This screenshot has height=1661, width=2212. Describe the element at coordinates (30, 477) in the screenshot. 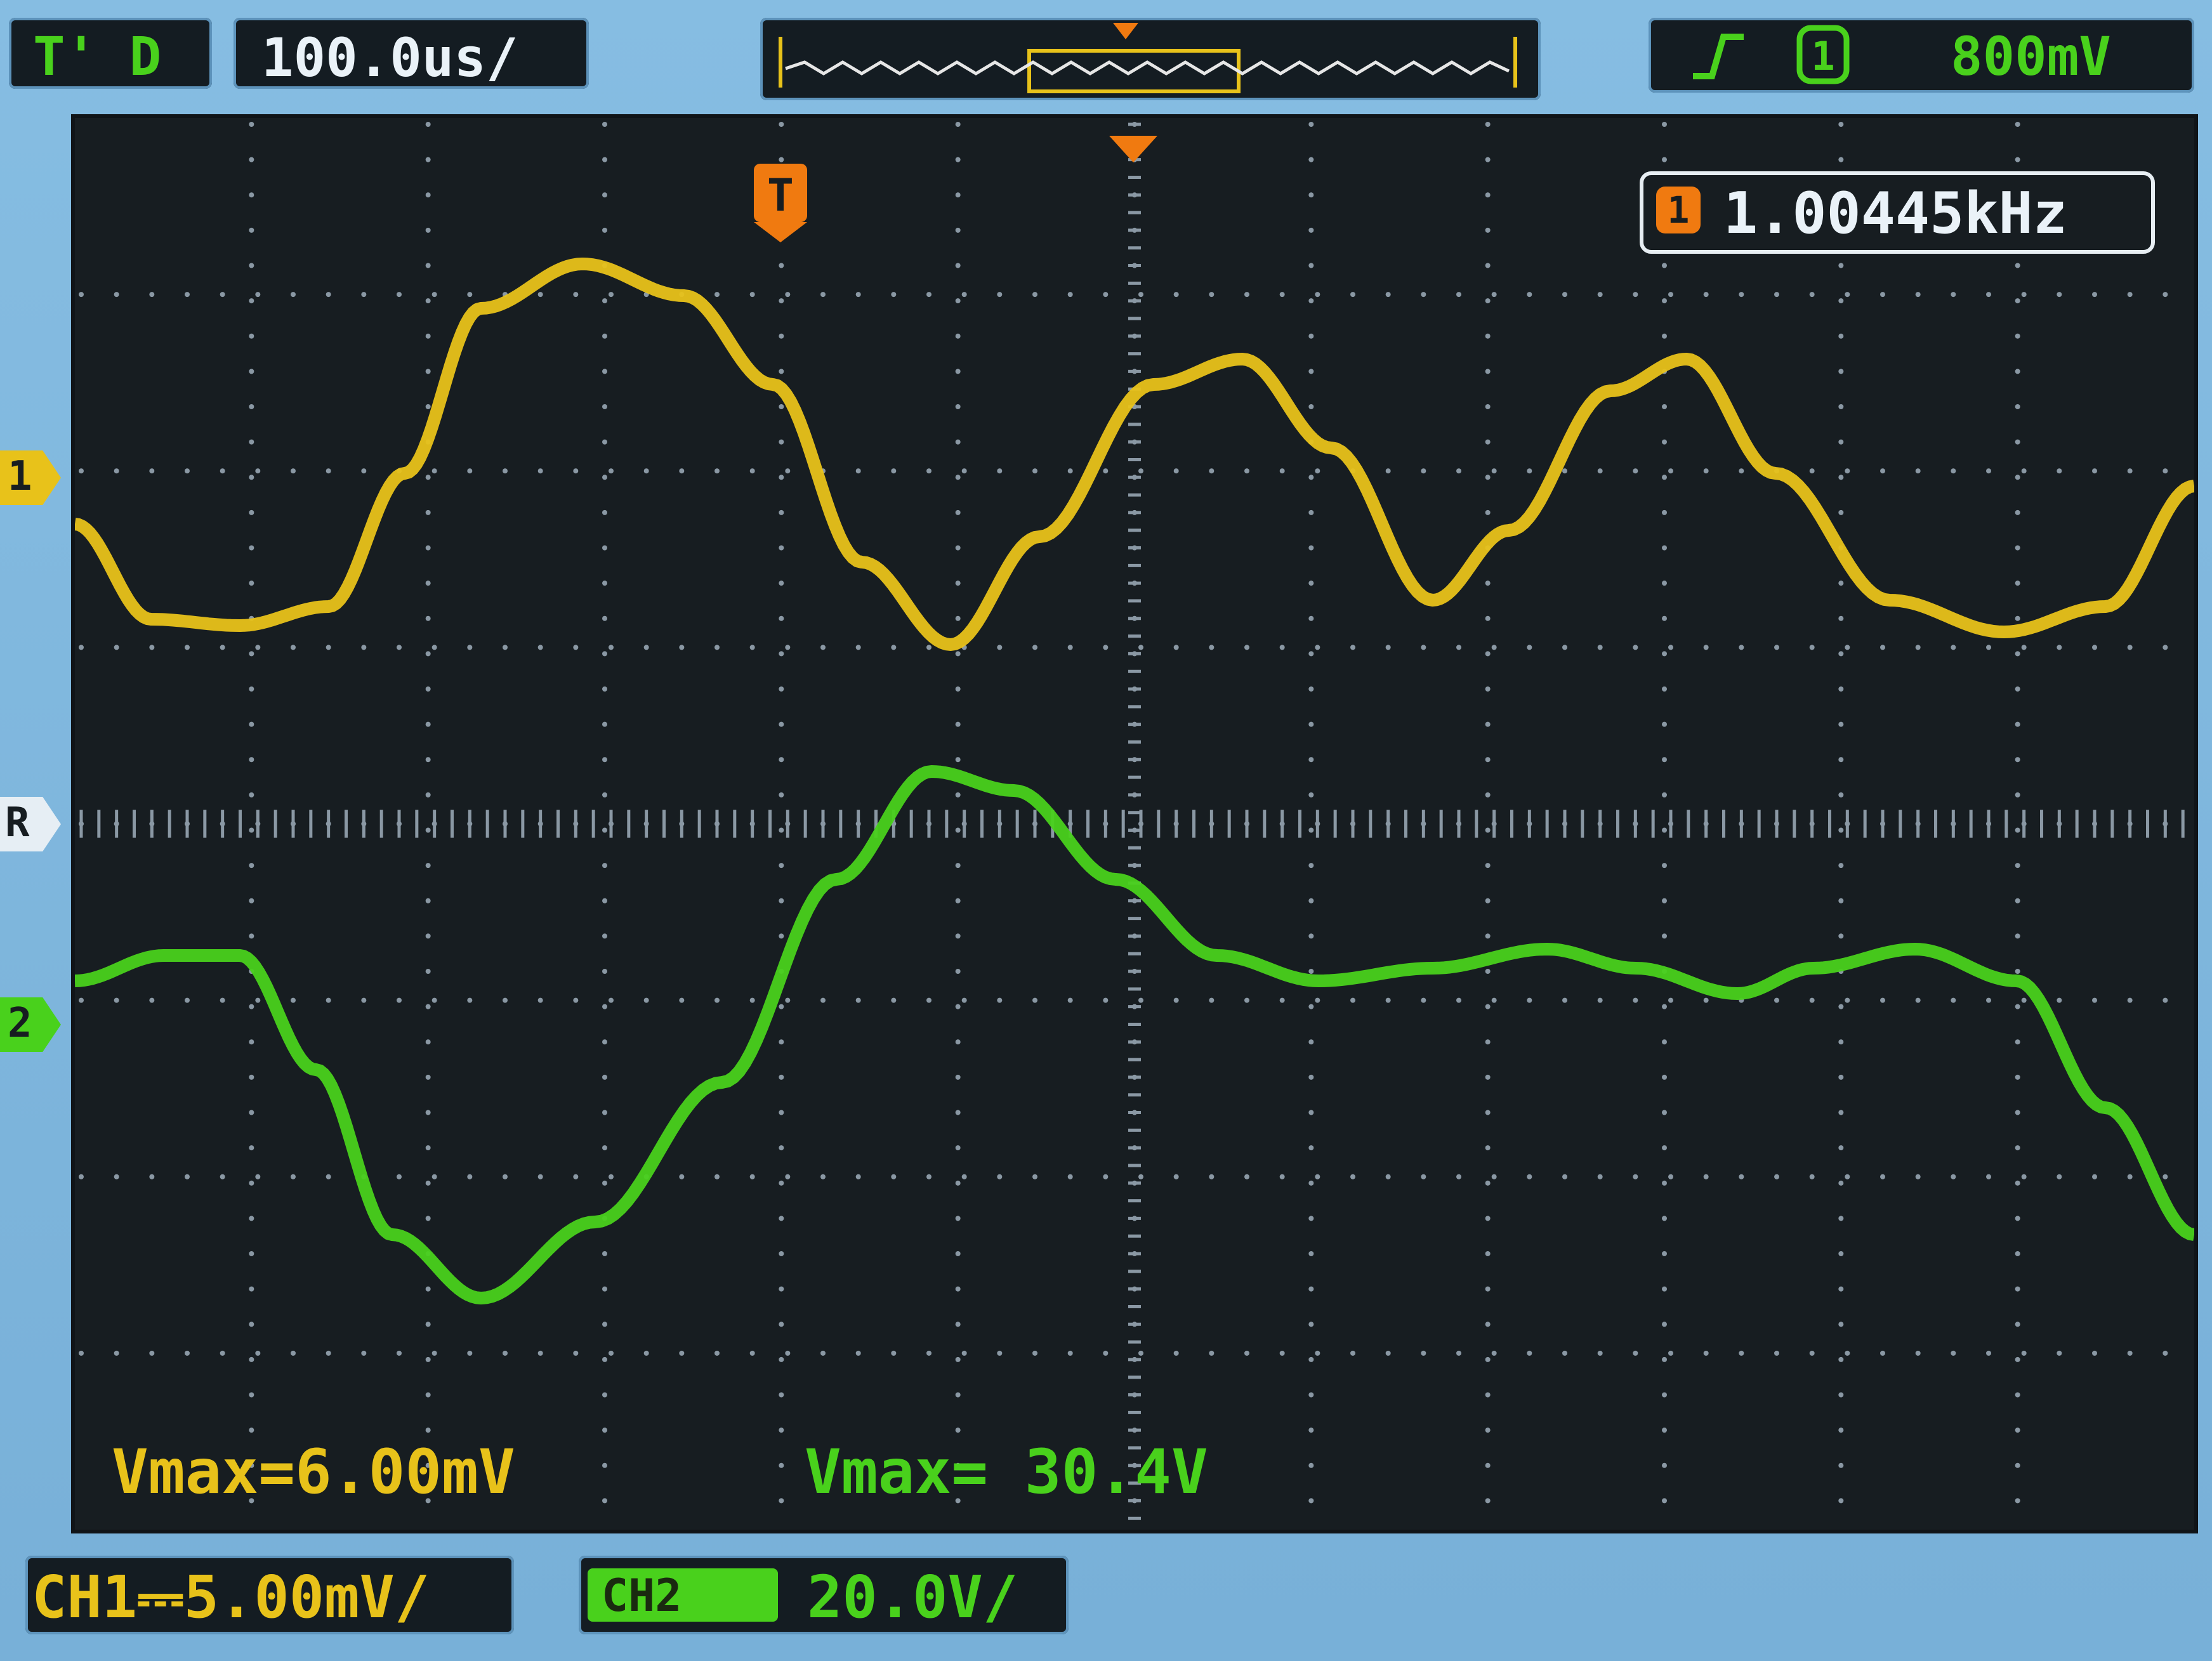

I see `ch1-level-marker: 1` at that location.